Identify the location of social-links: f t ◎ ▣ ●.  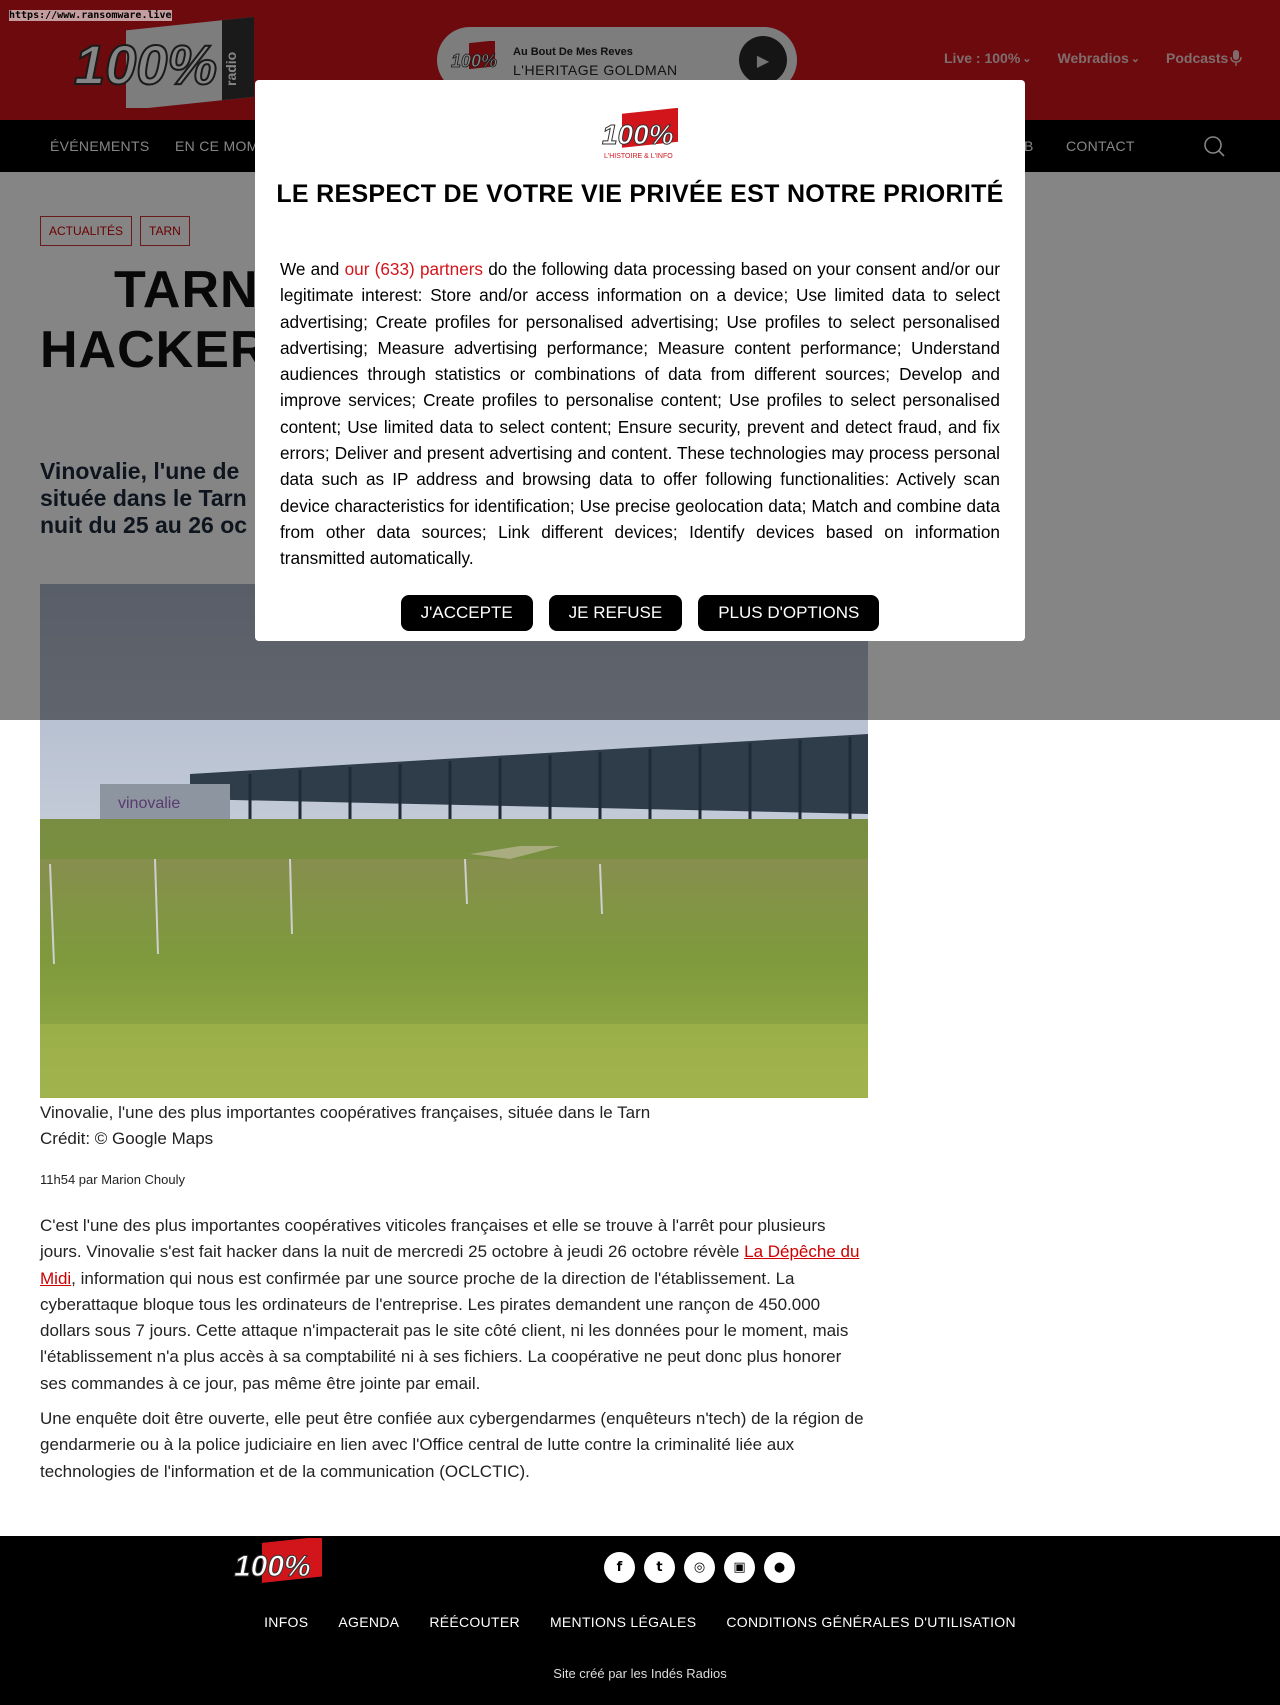
(699, 1567).